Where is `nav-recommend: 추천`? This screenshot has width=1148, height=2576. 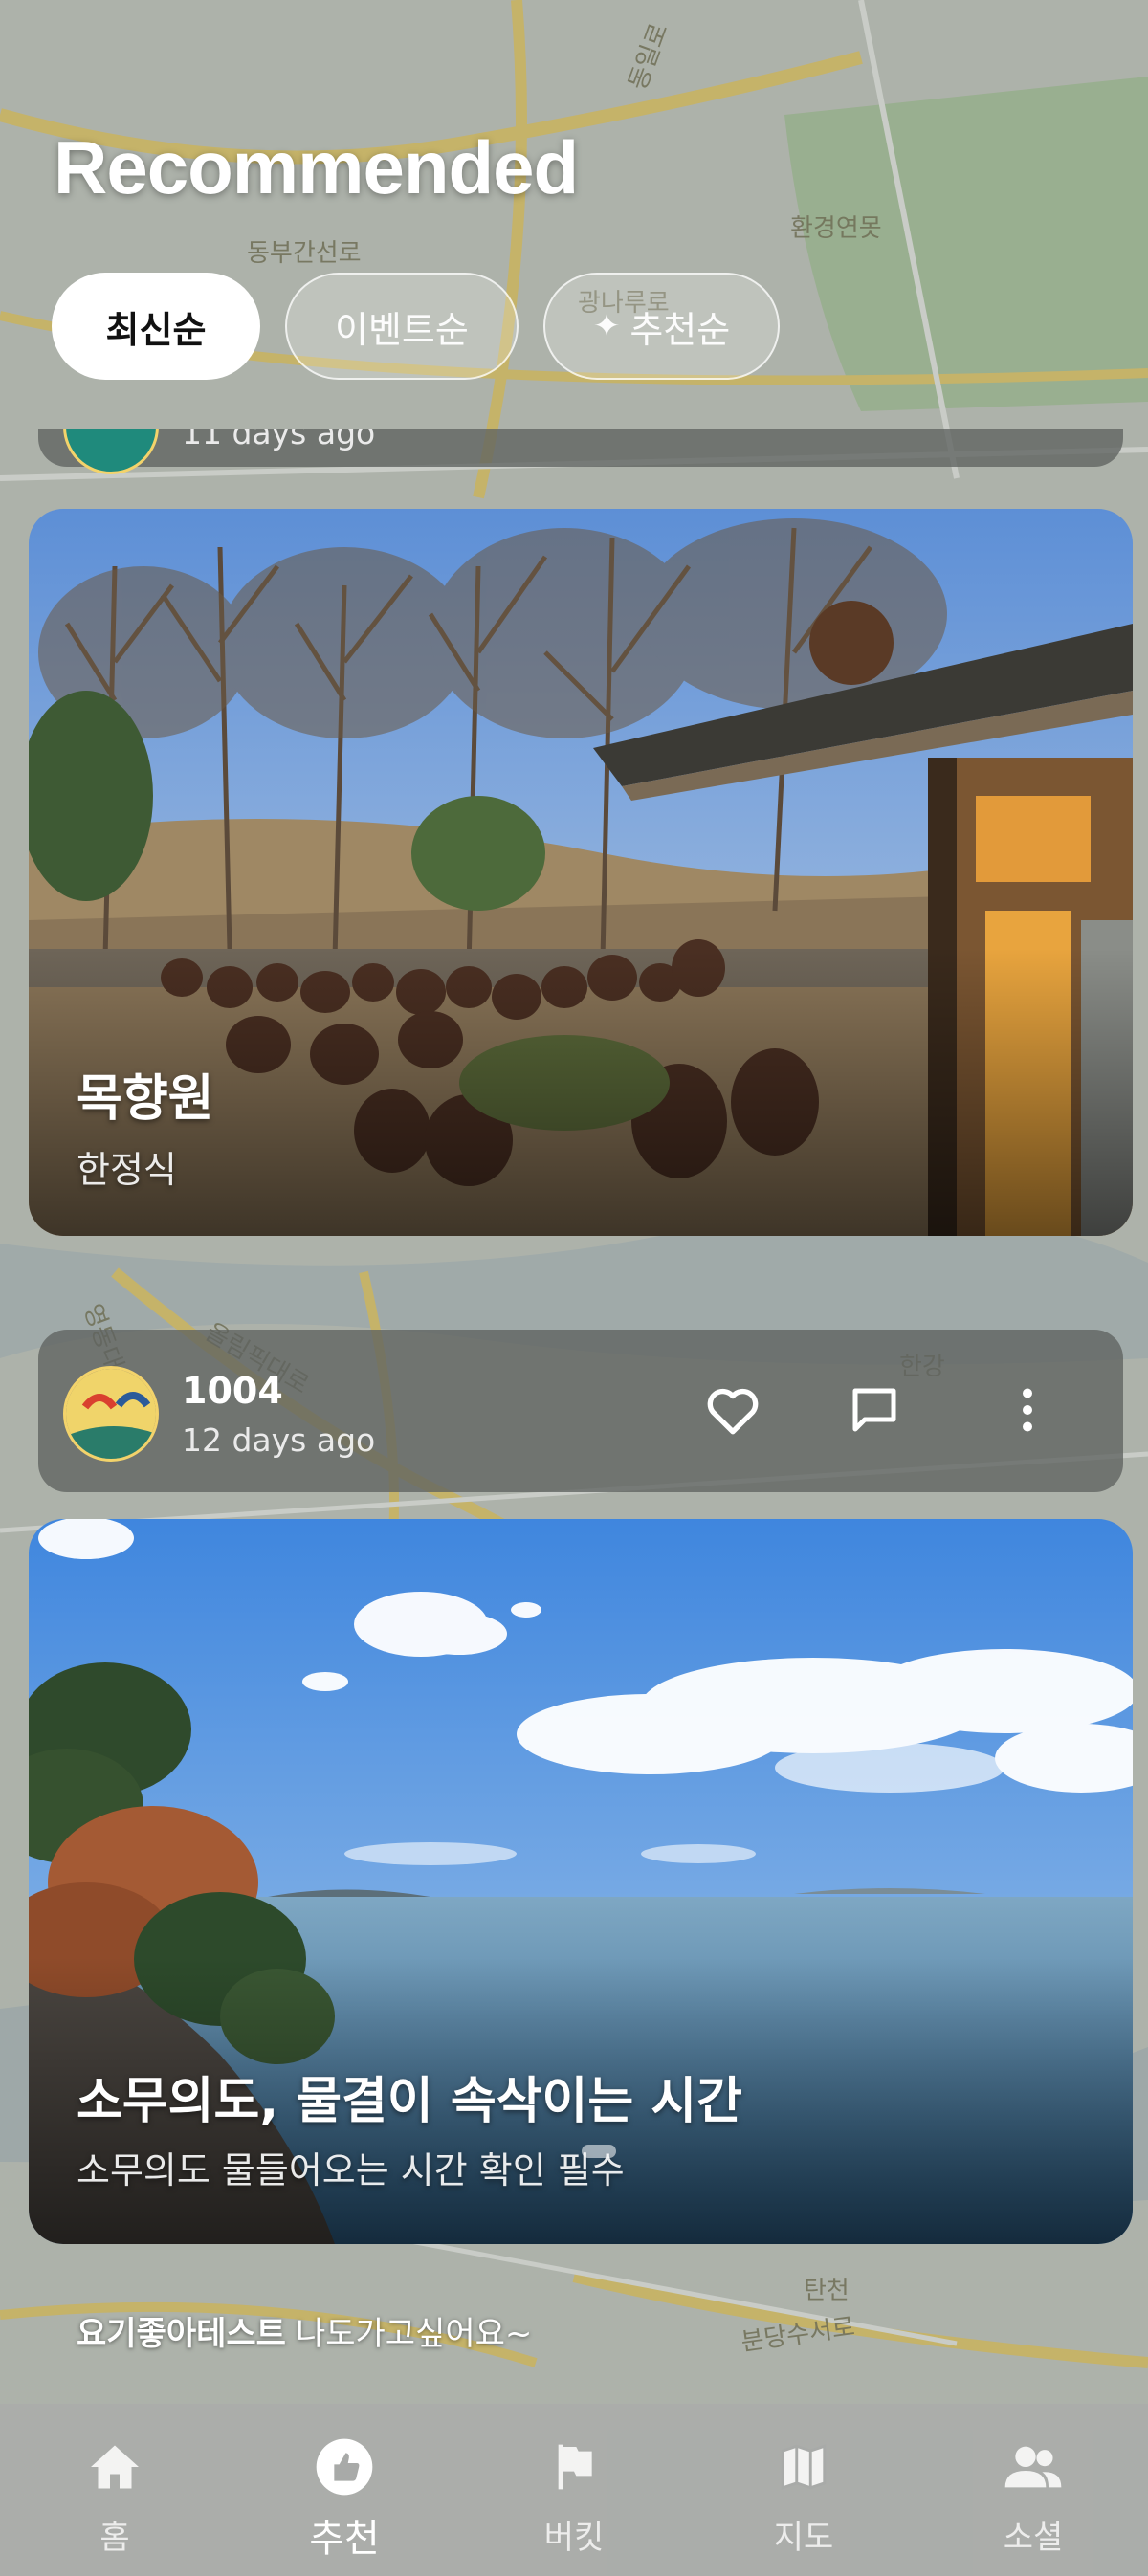 nav-recommend: 추천 is located at coordinates (345, 2490).